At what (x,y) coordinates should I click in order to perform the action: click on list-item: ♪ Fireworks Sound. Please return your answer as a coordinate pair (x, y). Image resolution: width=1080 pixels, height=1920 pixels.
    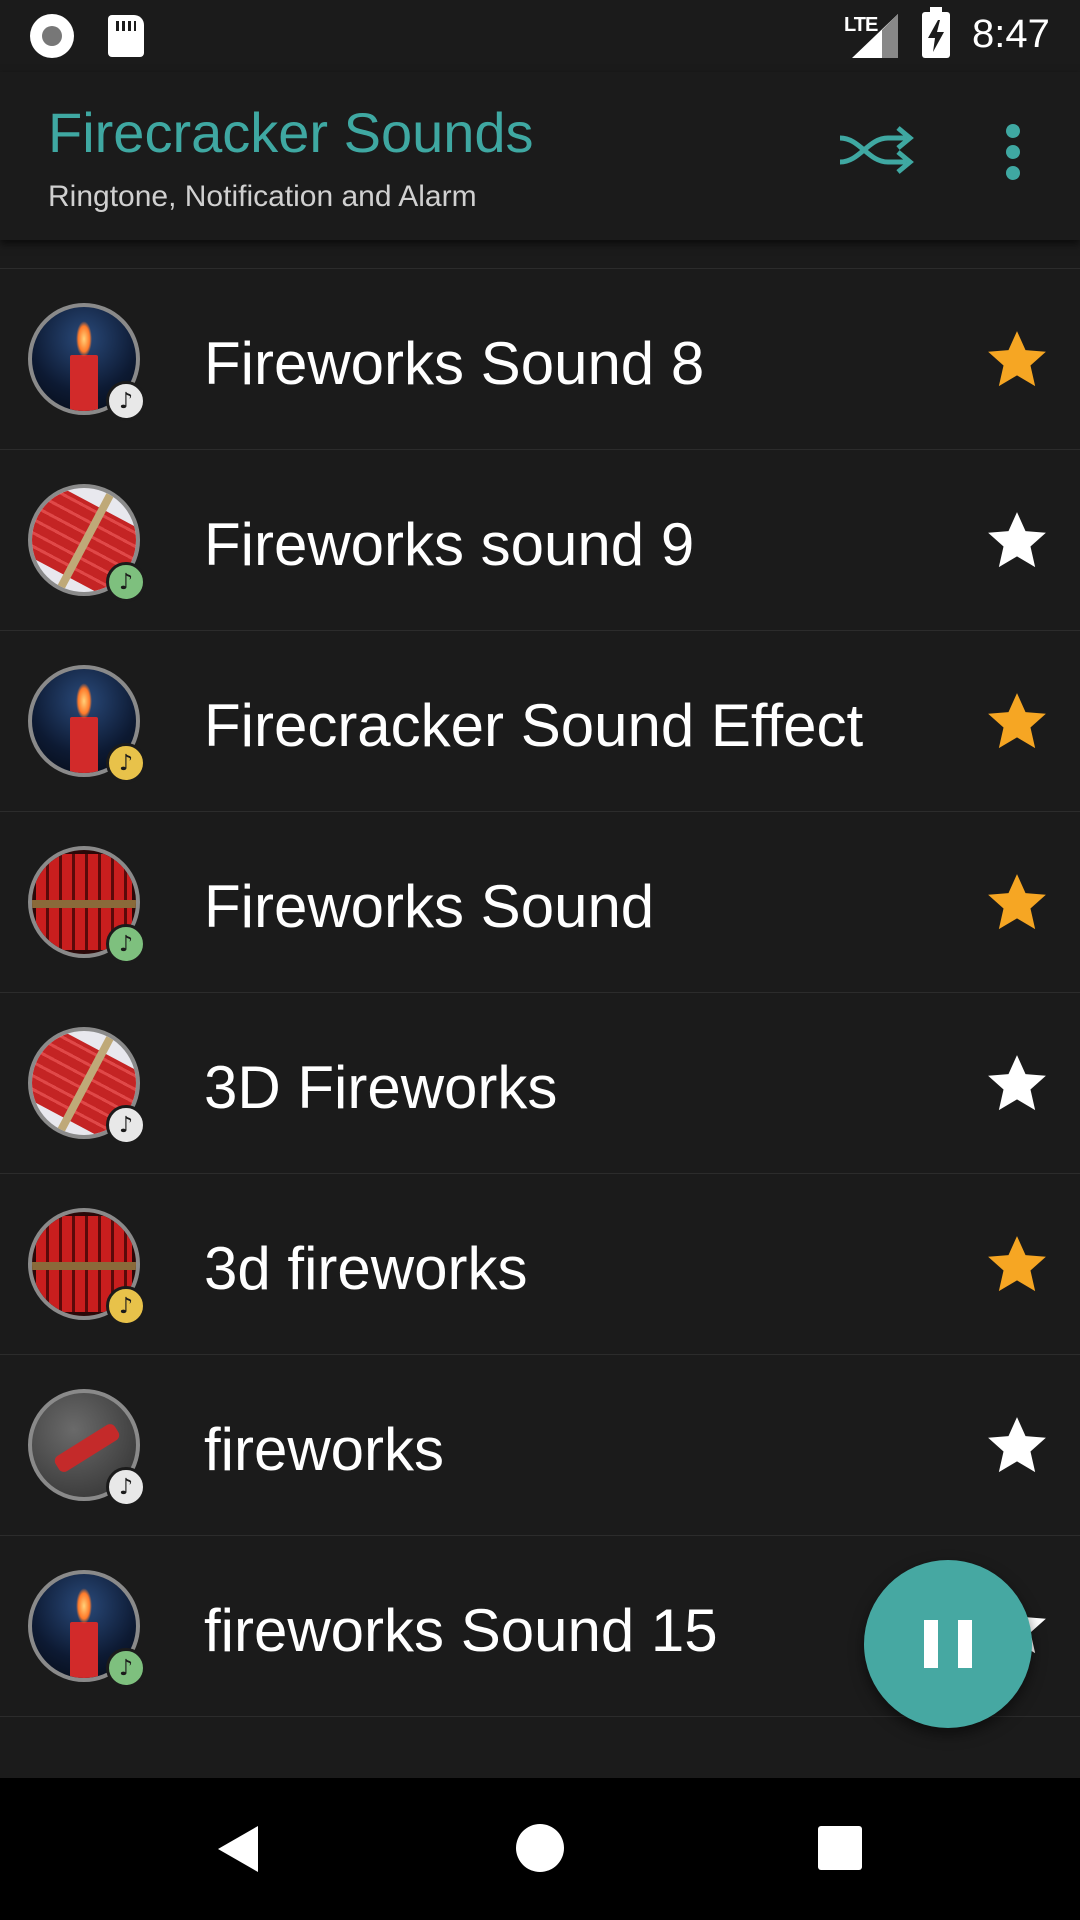
    Looking at the image, I should click on (540, 902).